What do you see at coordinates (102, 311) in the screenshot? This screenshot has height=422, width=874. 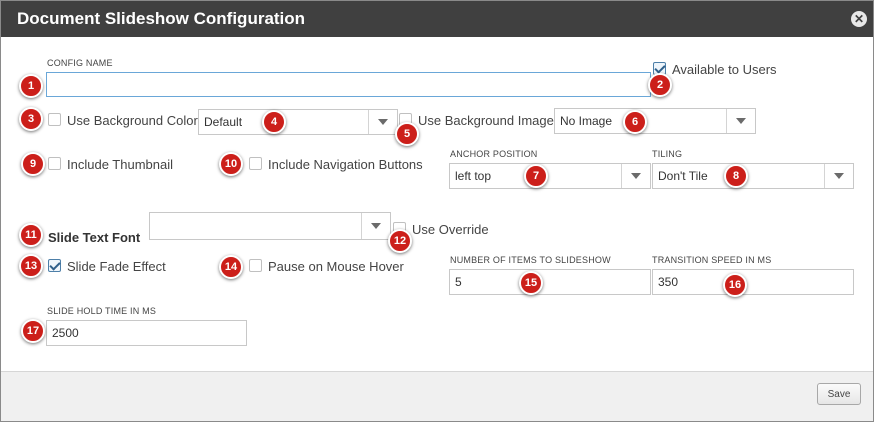 I see `slide-hold-time-label: SLIDE HOLD TIME IN MS` at bounding box center [102, 311].